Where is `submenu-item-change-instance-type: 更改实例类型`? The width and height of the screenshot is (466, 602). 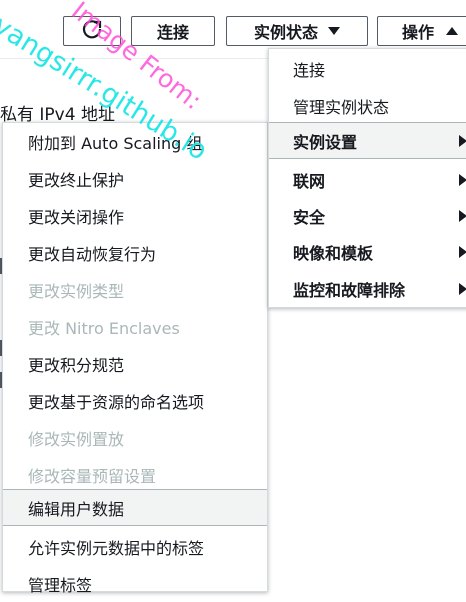 submenu-item-change-instance-type: 更改实例类型 is located at coordinates (76, 291).